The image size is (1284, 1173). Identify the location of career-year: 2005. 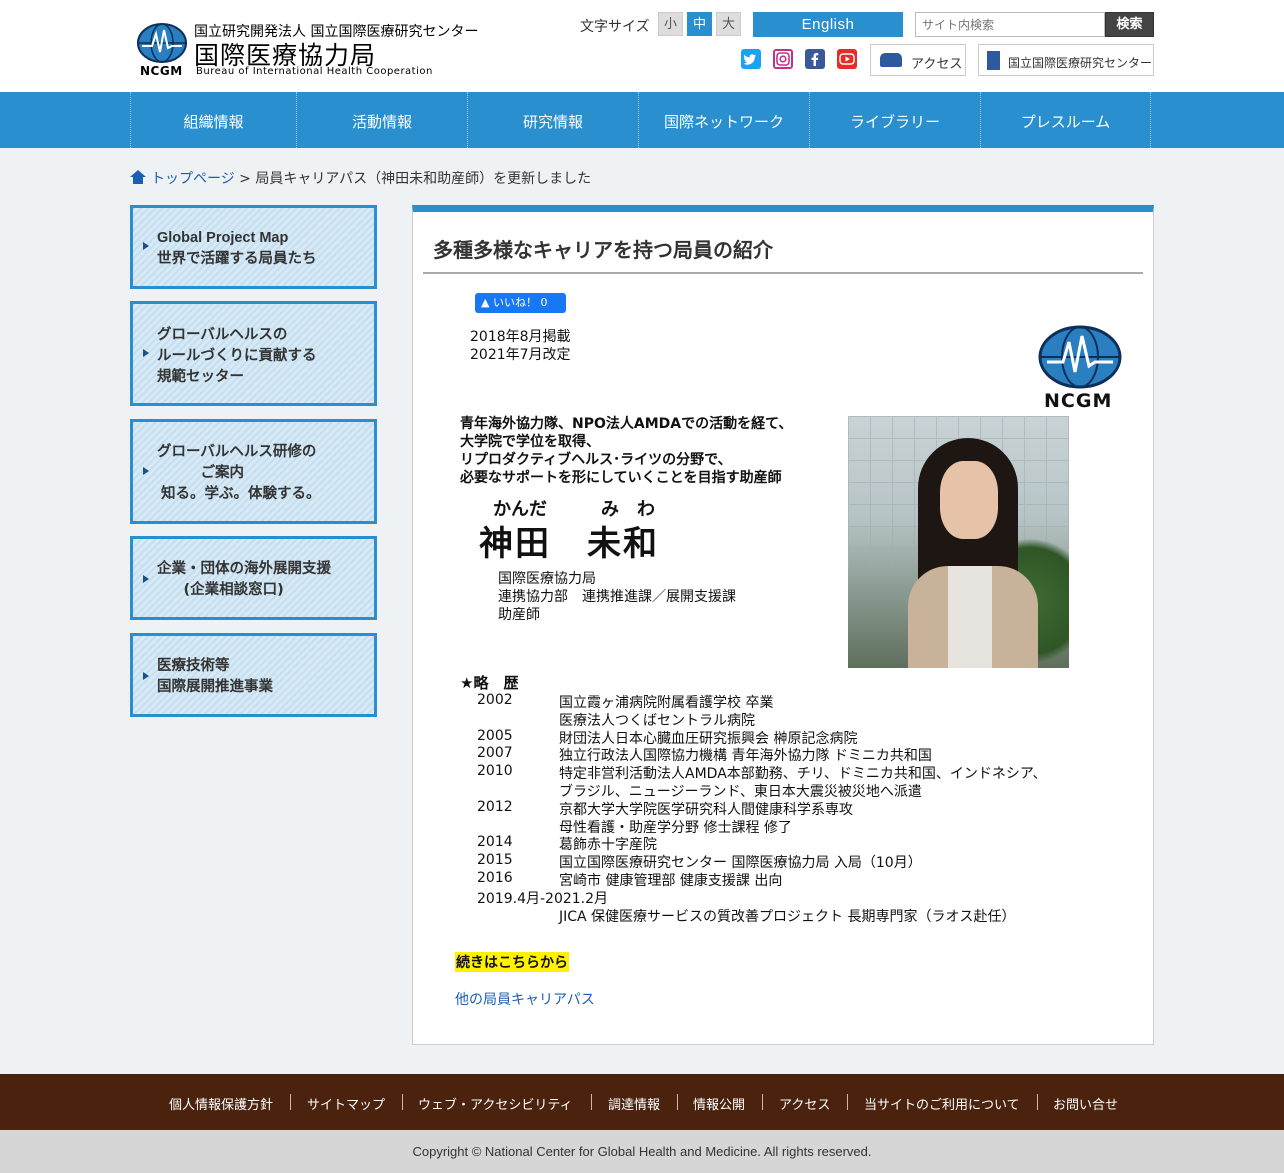
(495, 735).